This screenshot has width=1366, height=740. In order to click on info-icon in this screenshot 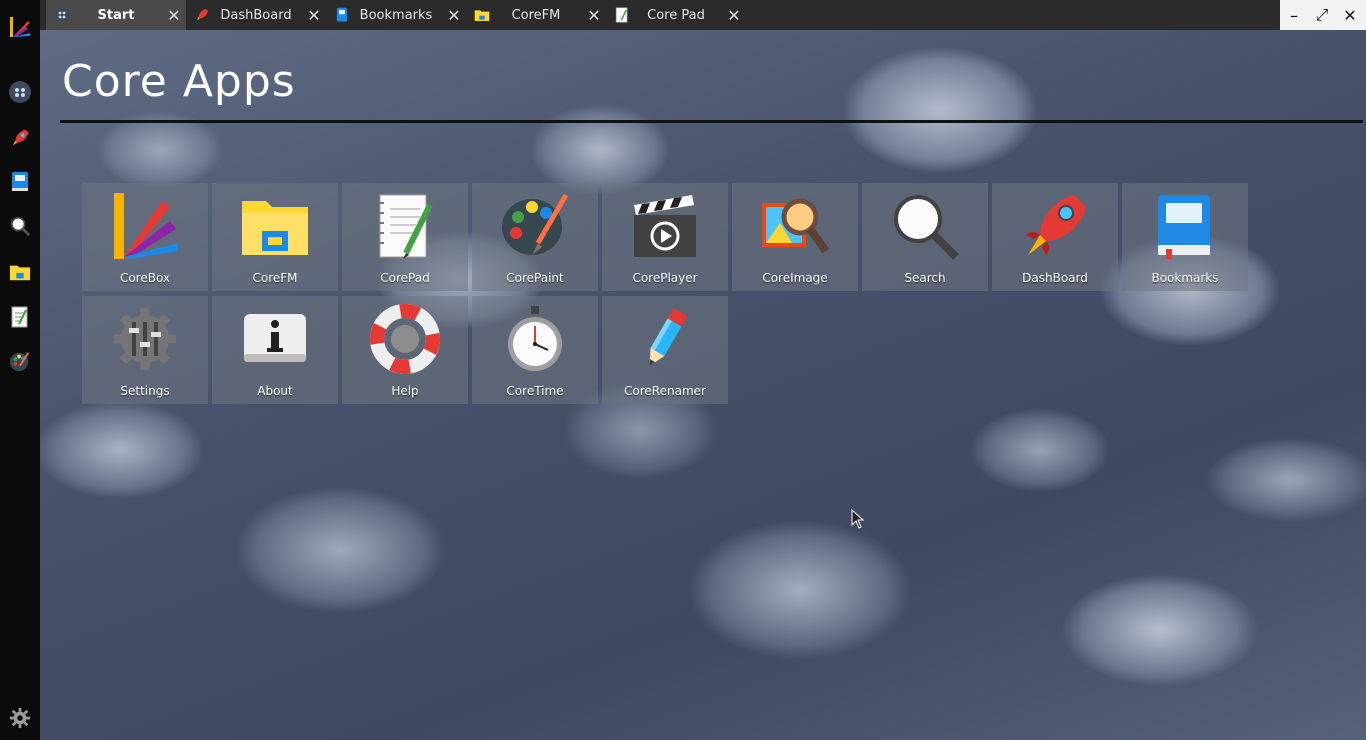, I will do `click(275, 338)`.